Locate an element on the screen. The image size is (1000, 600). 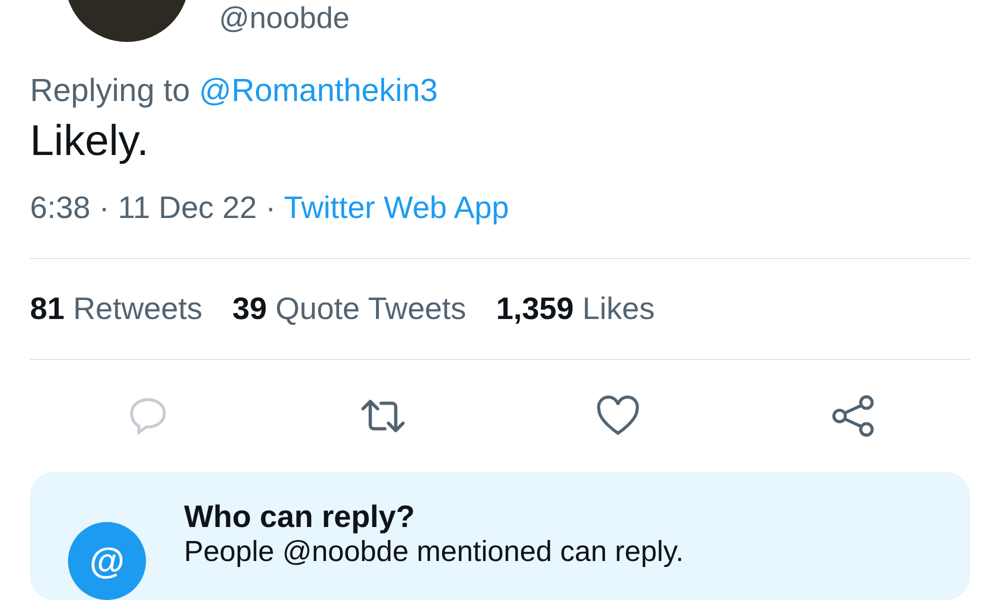
tweet-text: Likely. is located at coordinates (90, 141).